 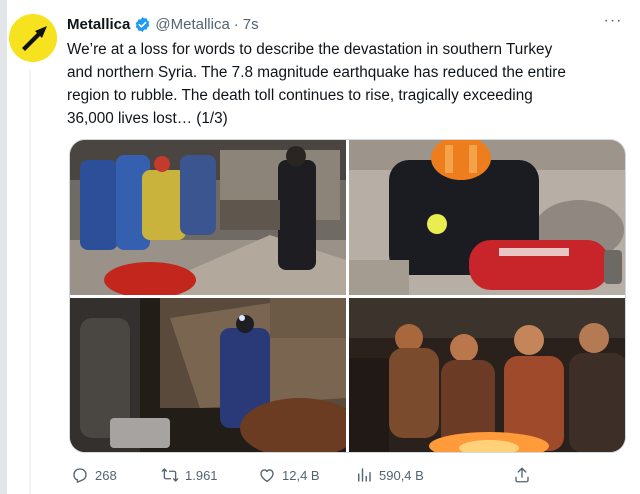 I want to click on night-rescue-headlamp-photo, so click(x=208, y=375).